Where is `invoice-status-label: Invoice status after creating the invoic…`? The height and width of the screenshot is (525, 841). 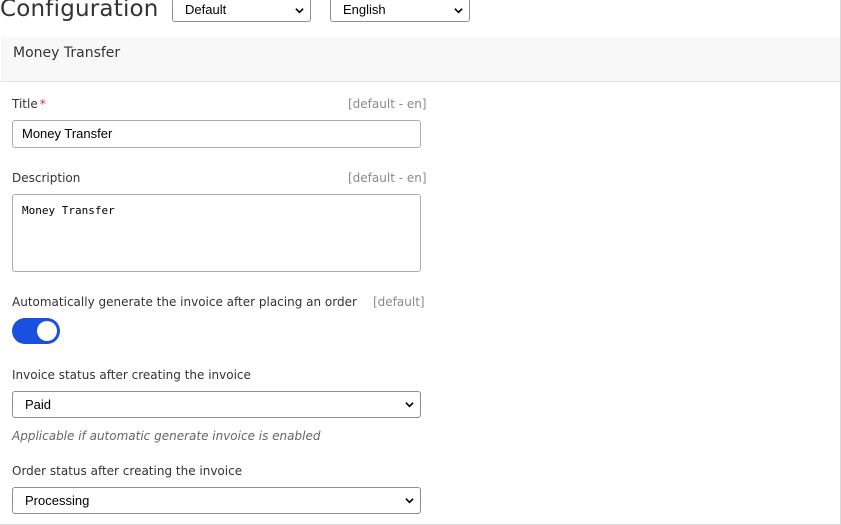 invoice-status-label: Invoice status after creating the invoic… is located at coordinates (131, 375).